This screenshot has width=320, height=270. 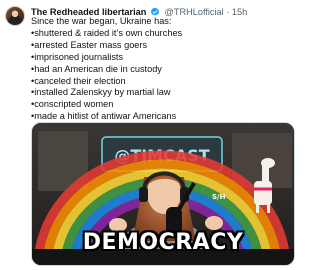 I want to click on tweet-line: •imprisoned journalists, so click(x=77, y=56).